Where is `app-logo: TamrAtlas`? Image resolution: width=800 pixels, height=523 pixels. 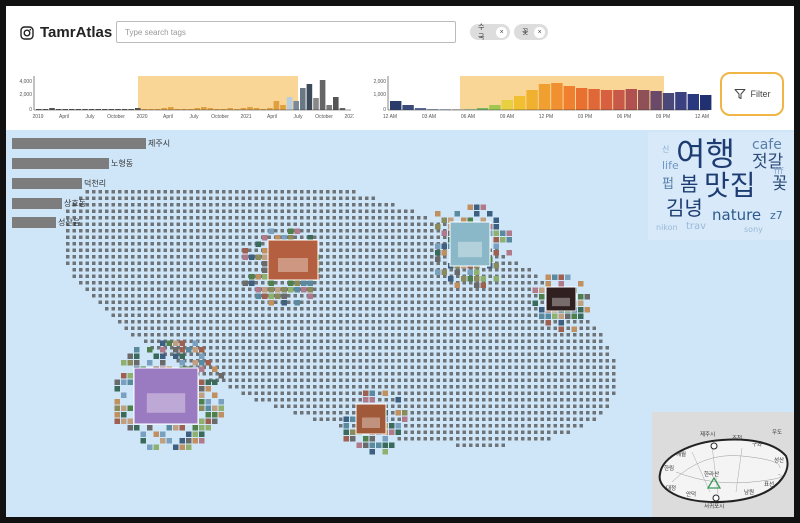 app-logo: TamrAtlas is located at coordinates (66, 32).